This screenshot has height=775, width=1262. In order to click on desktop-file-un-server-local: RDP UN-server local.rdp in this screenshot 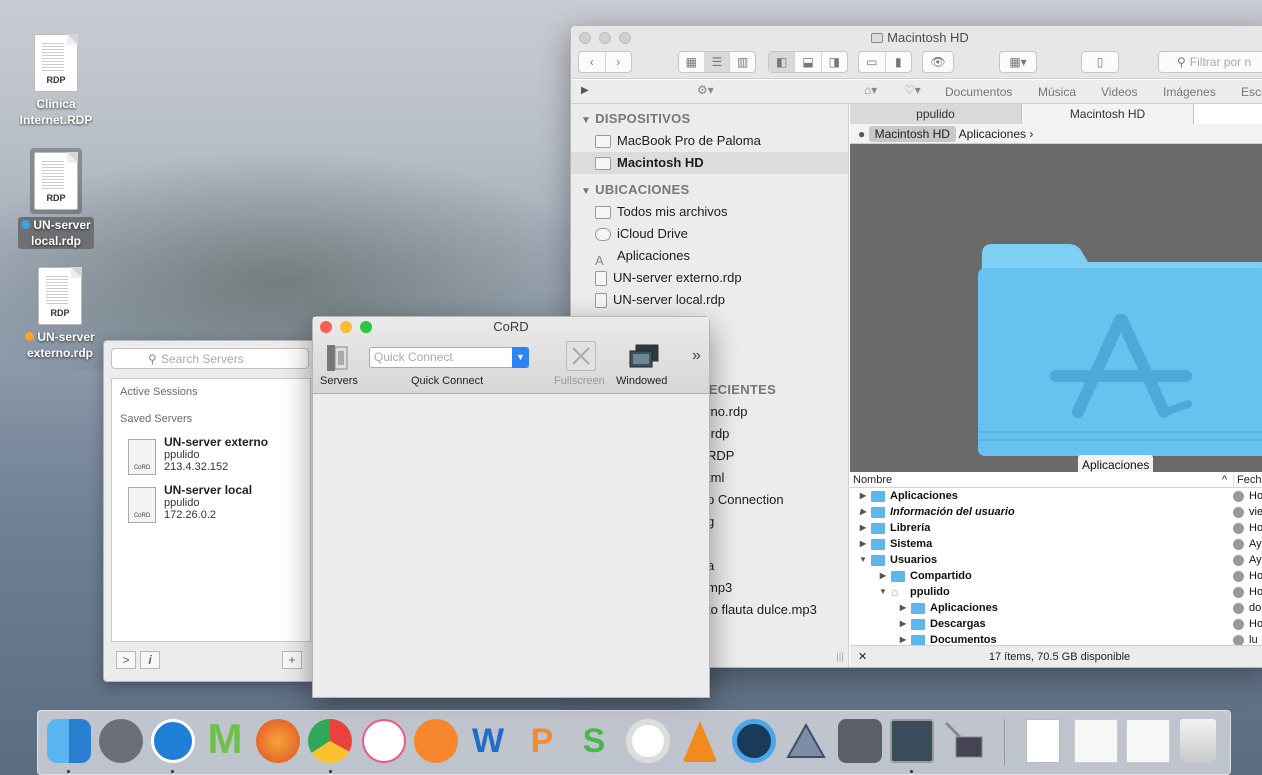, I will do `click(56, 198)`.